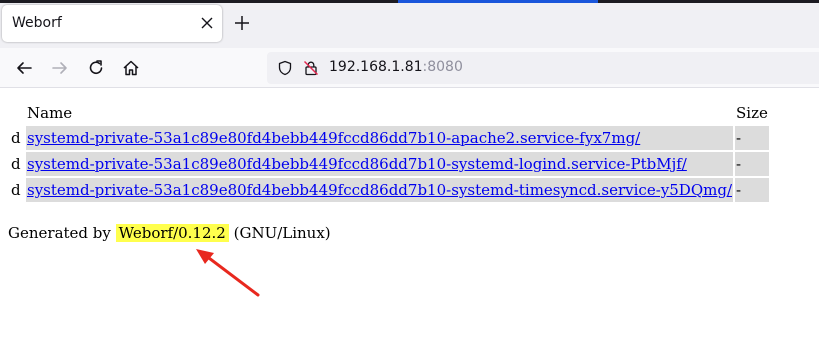  What do you see at coordinates (543, 68) in the screenshot?
I see `url-bar: 192.168.1.81:8080` at bounding box center [543, 68].